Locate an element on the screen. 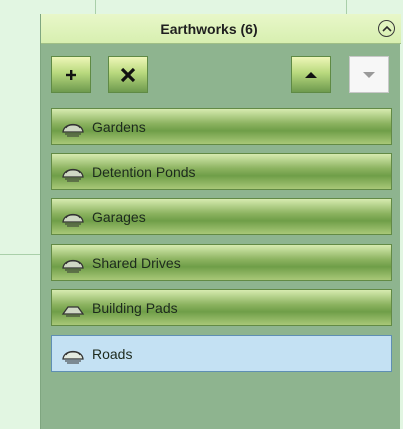 The width and height of the screenshot is (403, 429). collapse-button is located at coordinates (386, 28).